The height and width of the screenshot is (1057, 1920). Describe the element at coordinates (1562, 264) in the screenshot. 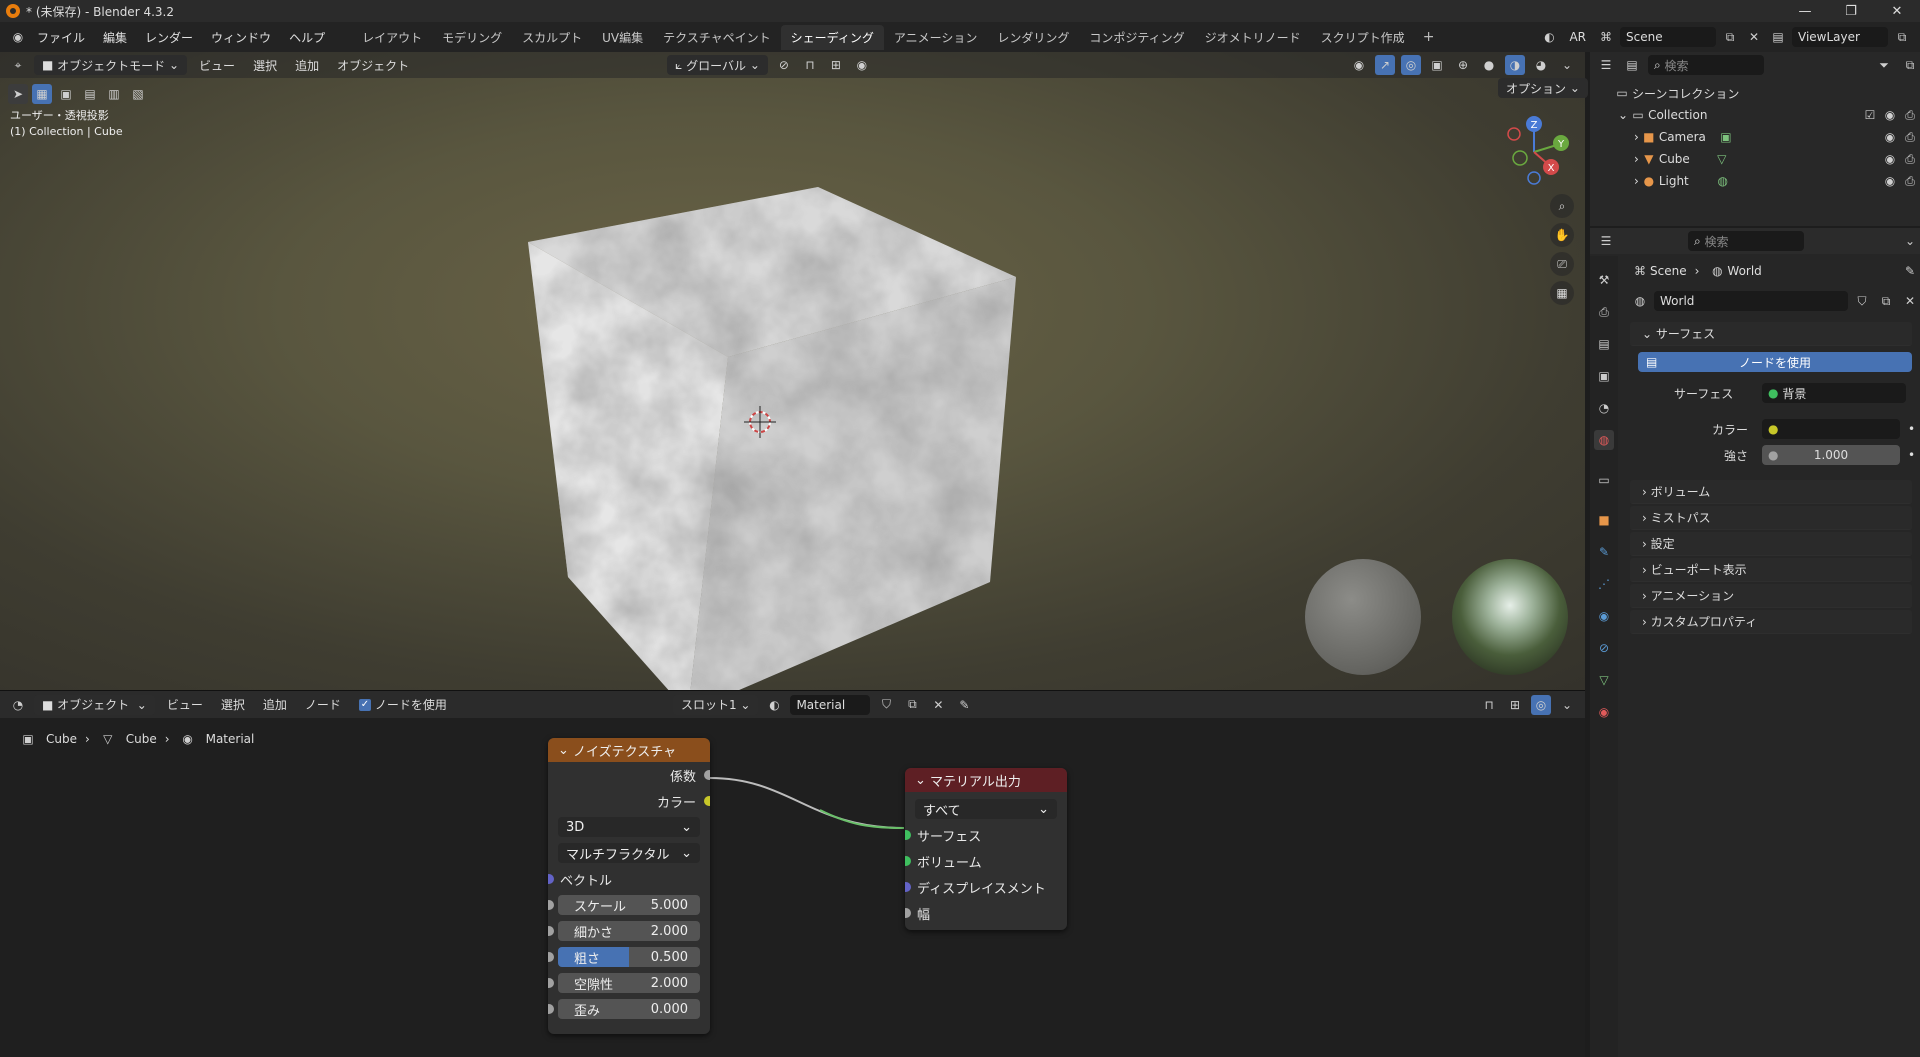

I see `camera-view-icon: ⎚` at that location.